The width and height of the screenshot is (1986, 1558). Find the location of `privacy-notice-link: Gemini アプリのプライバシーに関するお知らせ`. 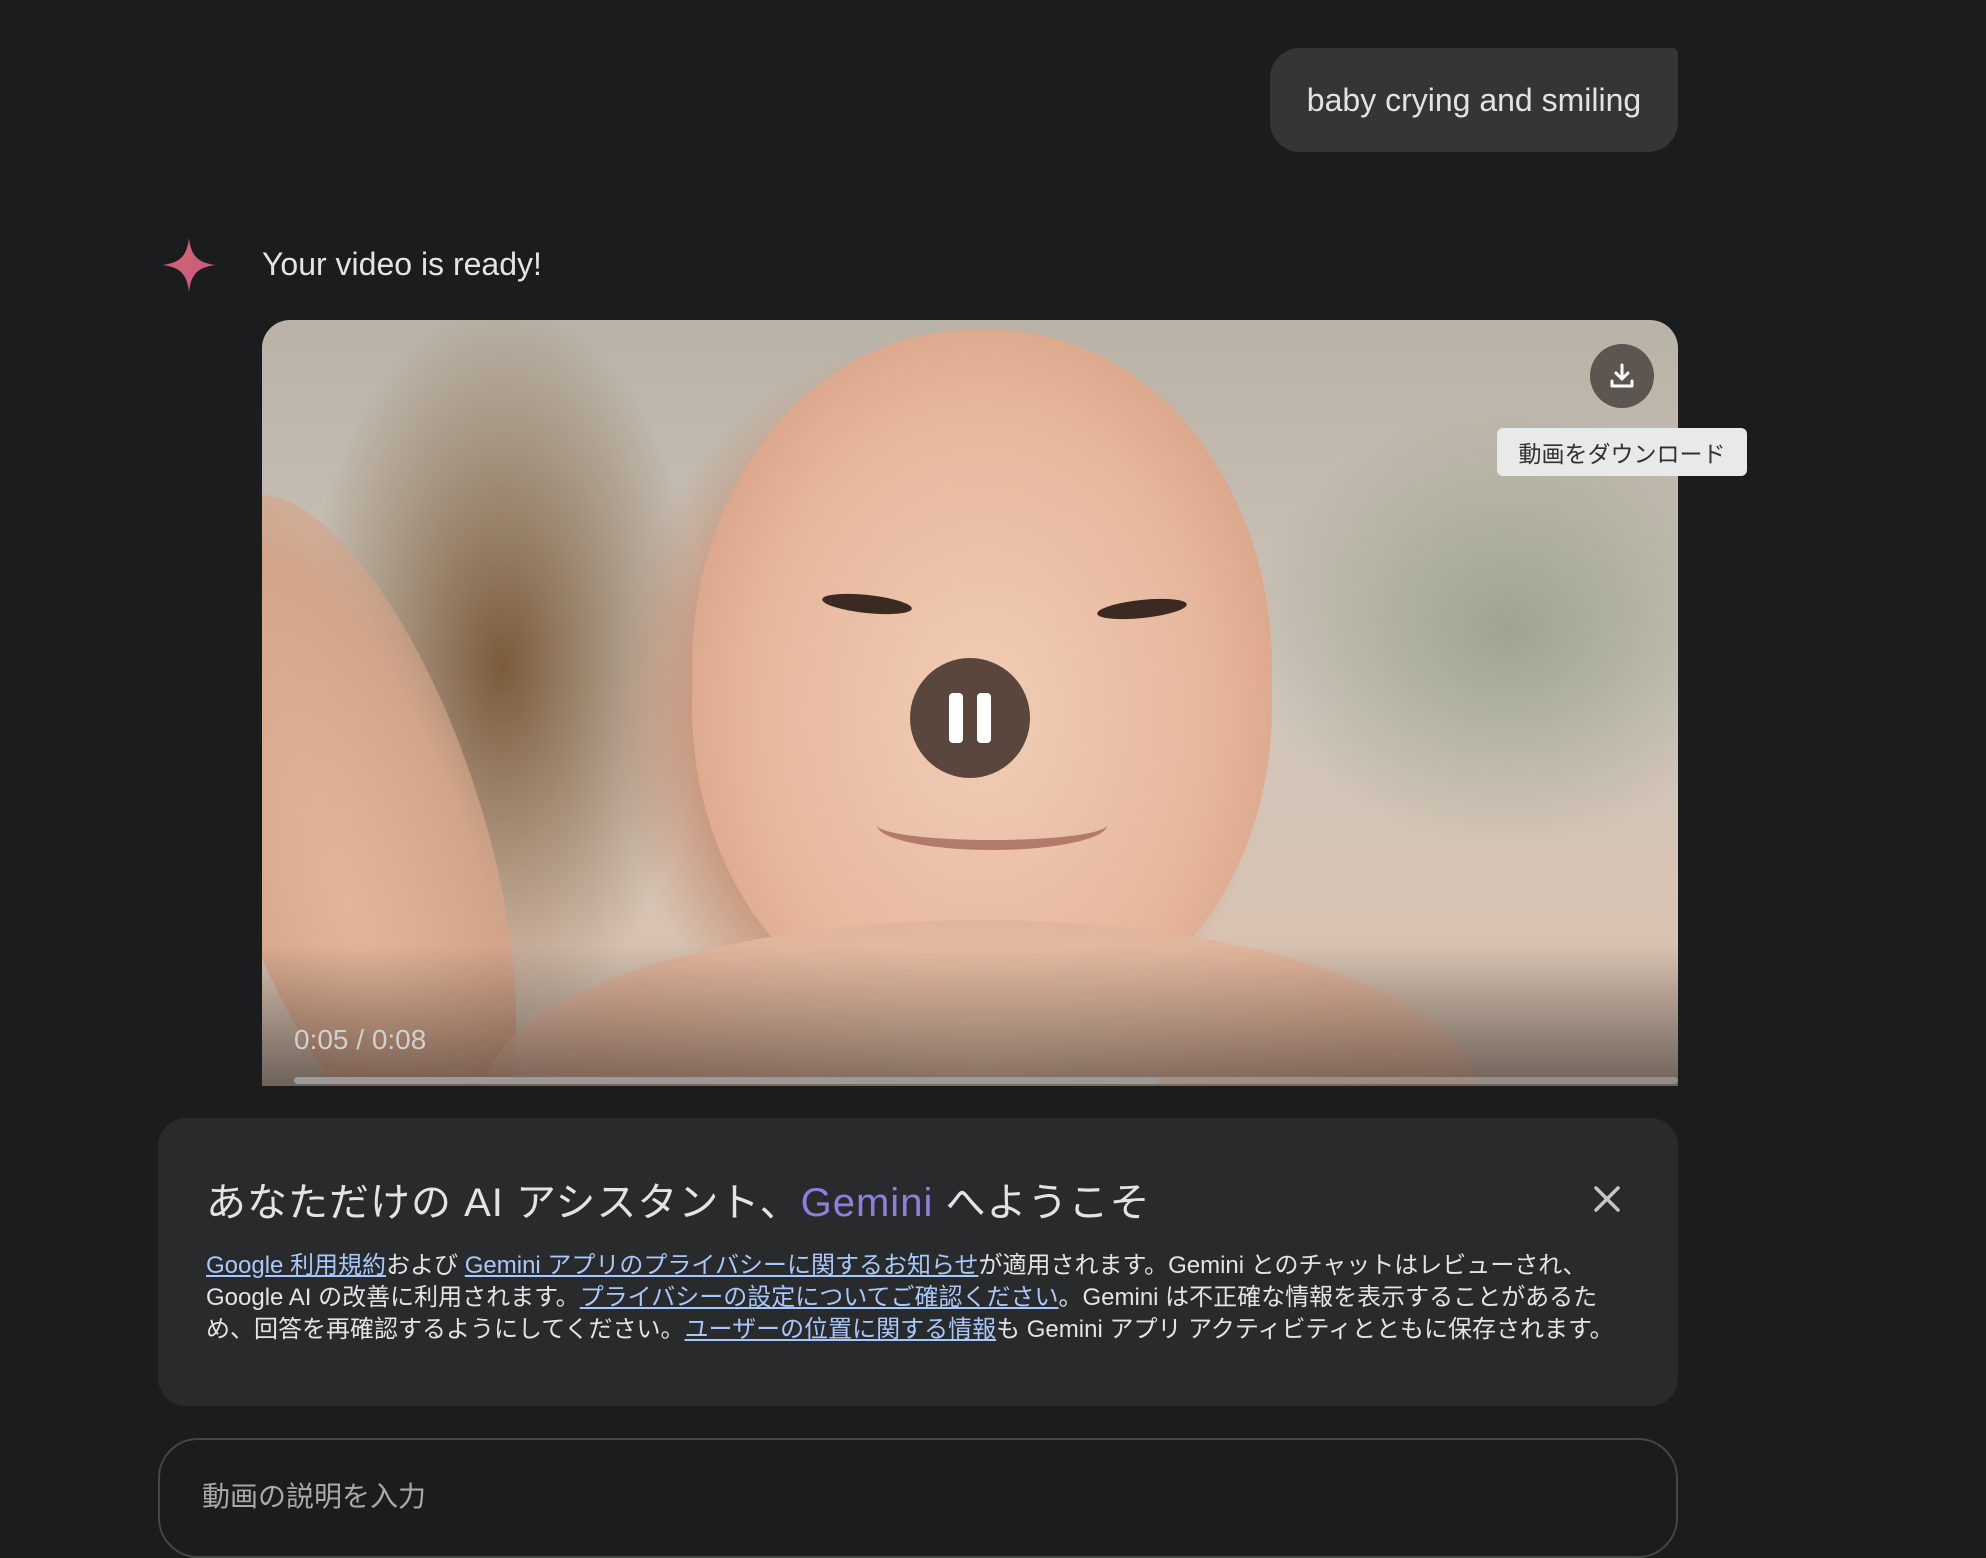

privacy-notice-link: Gemini アプリのプライバシーに関するお知らせ is located at coordinates (722, 1265).